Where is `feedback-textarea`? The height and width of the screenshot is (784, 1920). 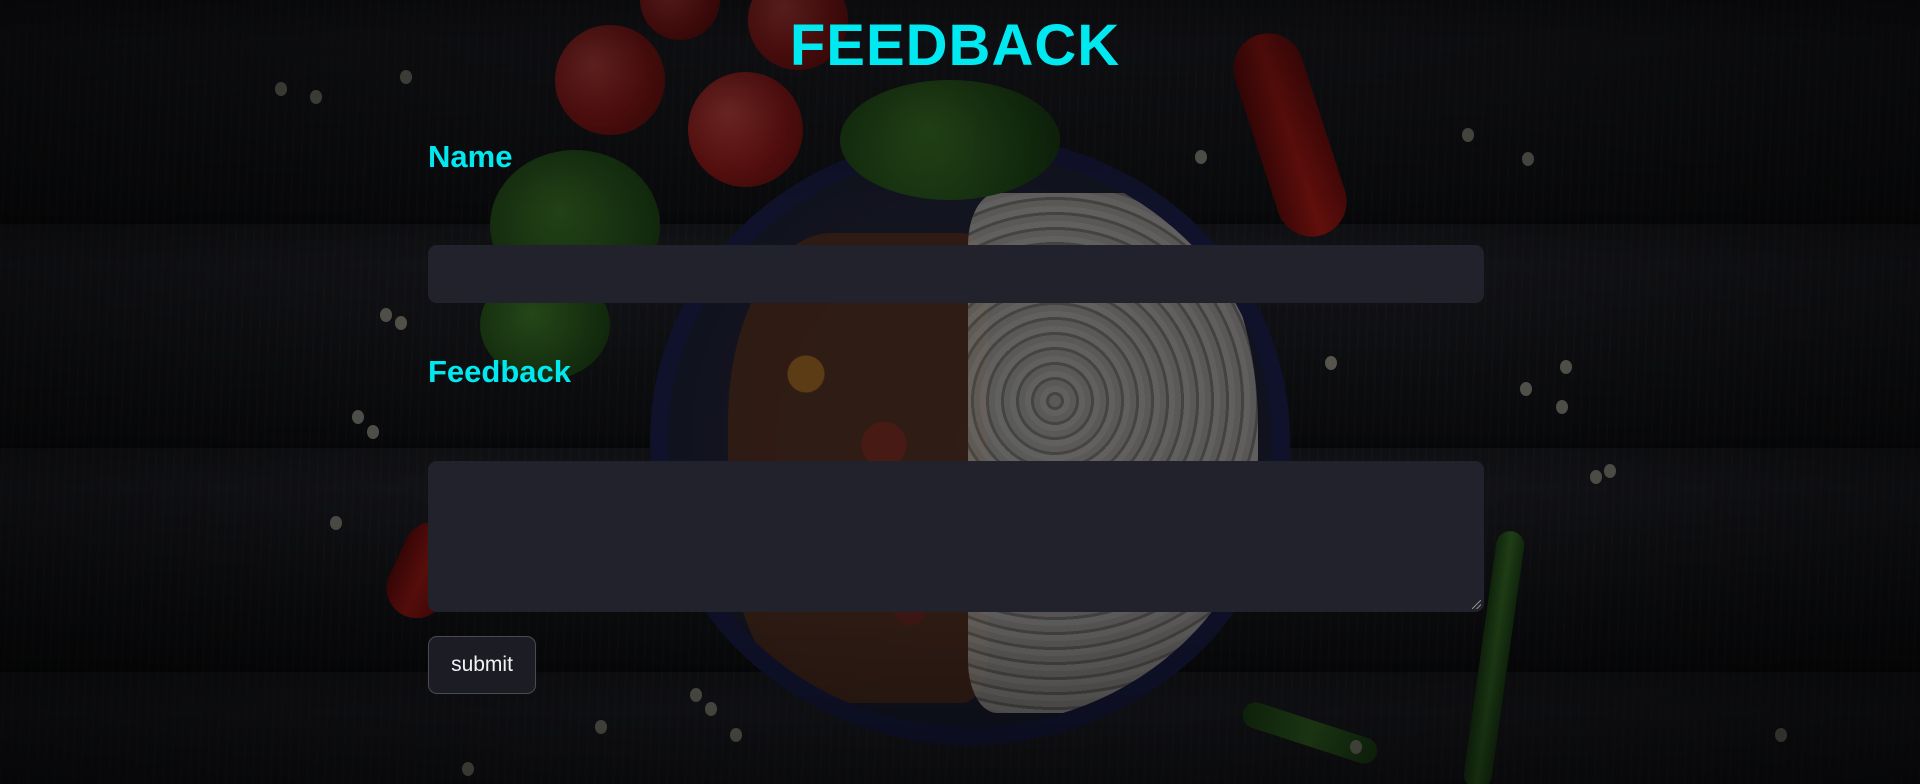 feedback-textarea is located at coordinates (956, 536).